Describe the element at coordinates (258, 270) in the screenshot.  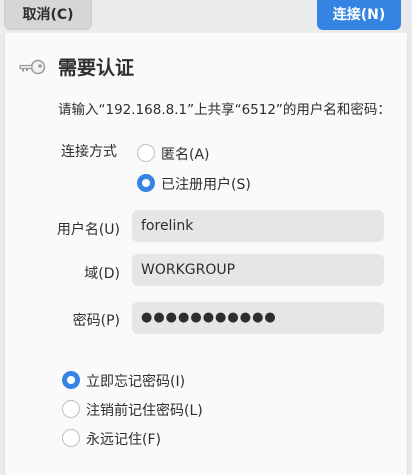
I see `domain-input: WORKGROUP` at that location.